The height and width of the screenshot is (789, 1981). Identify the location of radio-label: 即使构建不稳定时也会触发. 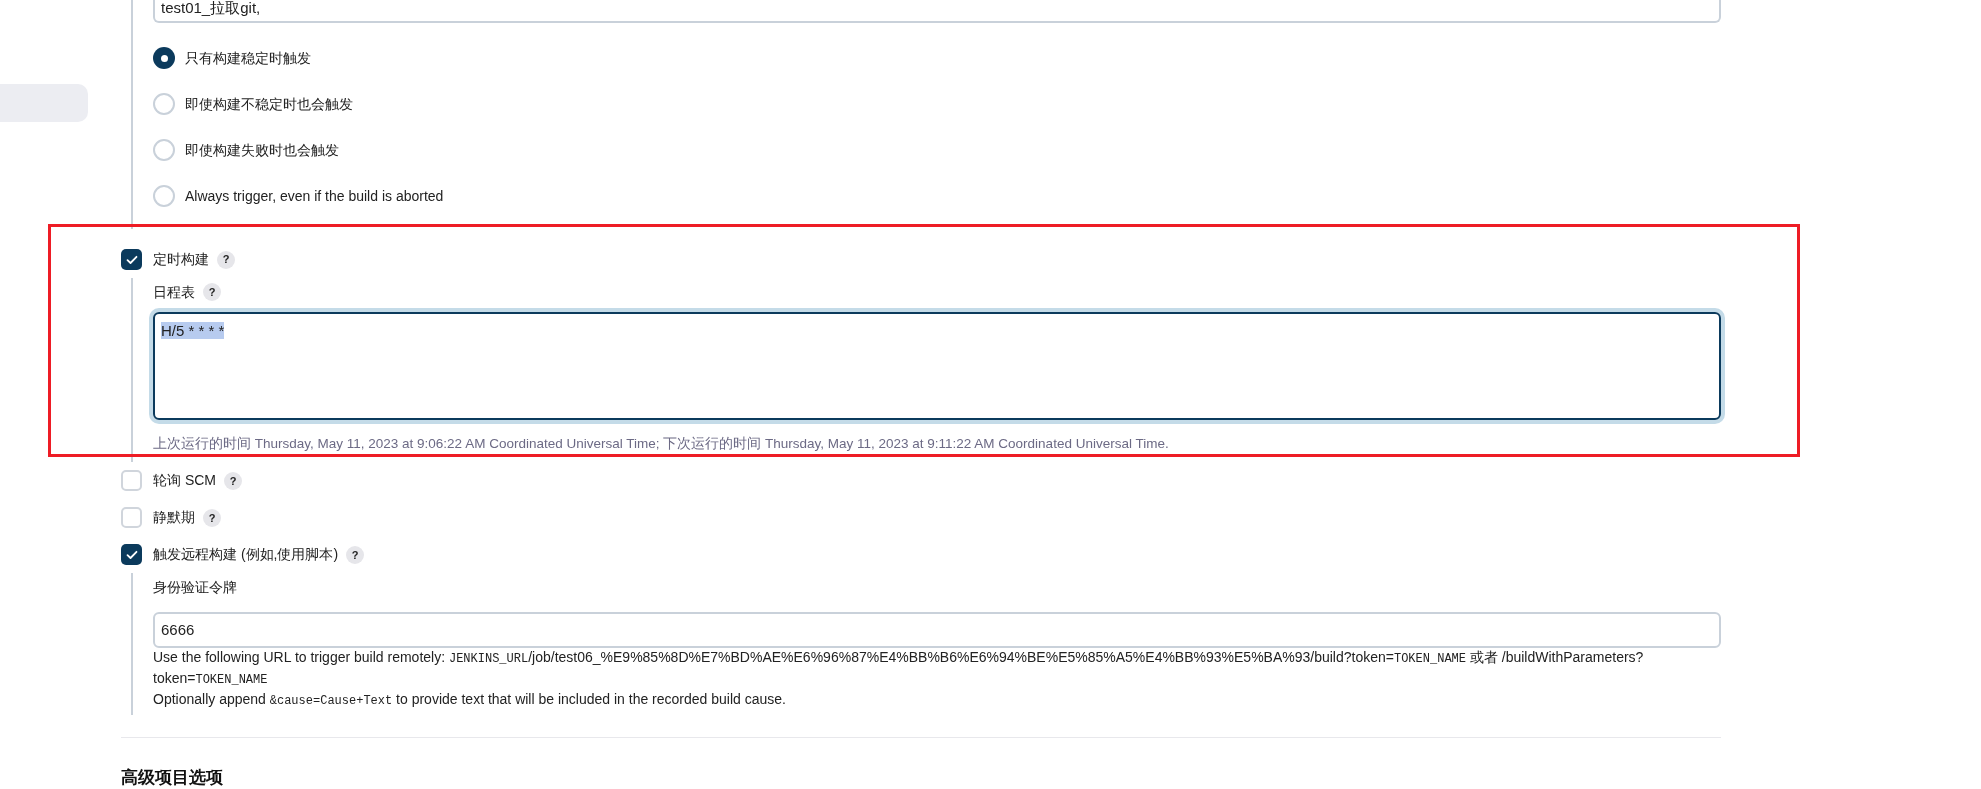
(269, 104).